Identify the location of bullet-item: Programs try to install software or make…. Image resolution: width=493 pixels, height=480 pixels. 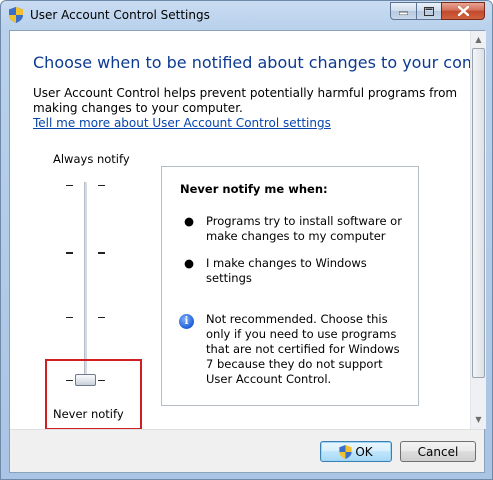
(304, 228).